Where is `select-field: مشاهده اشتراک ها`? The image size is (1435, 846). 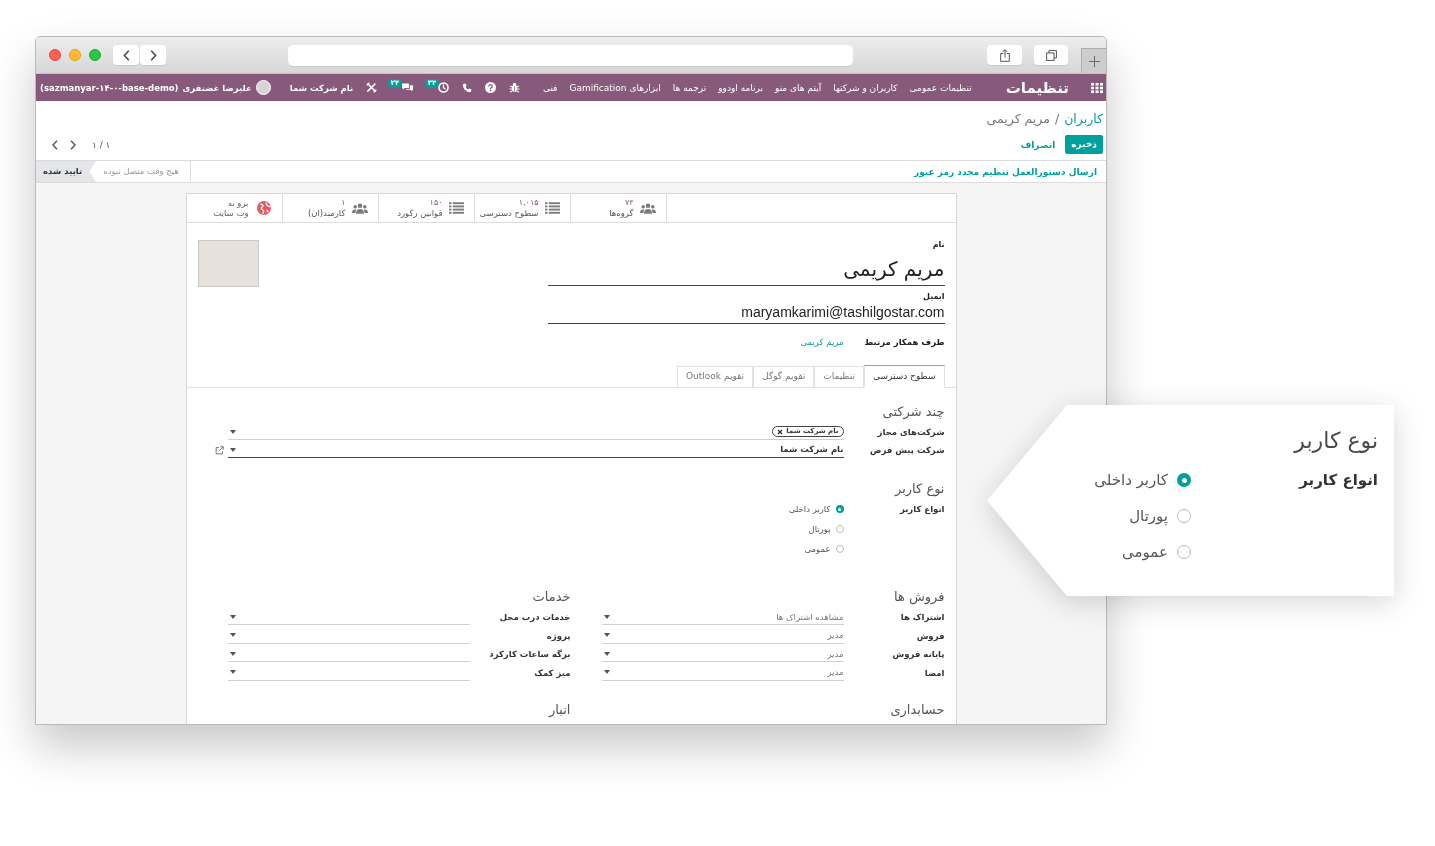
select-field: مشاهده اشتراک ها is located at coordinates (722, 617).